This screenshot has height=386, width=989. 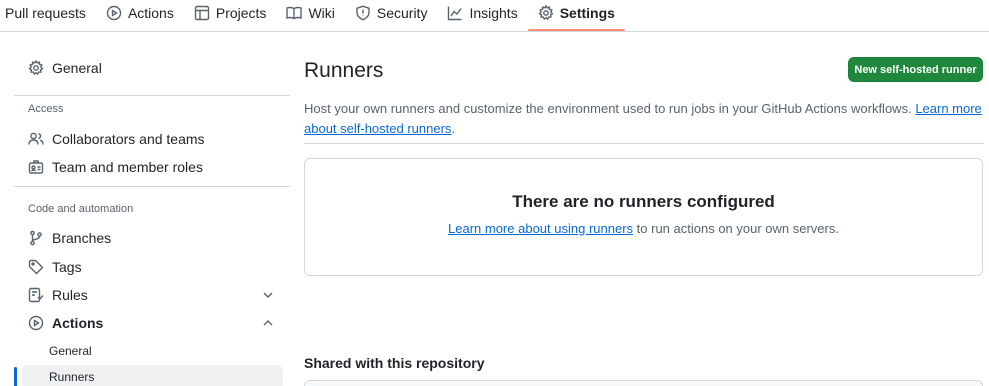 I want to click on tab-wiki: Wiki, so click(x=310, y=12).